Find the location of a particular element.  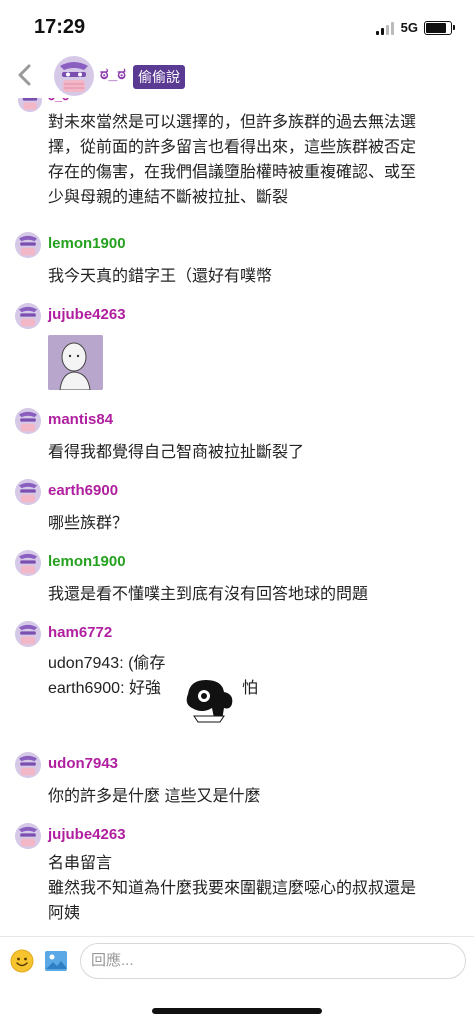

status-bar: 17:29 5G is located at coordinates (237, 27).